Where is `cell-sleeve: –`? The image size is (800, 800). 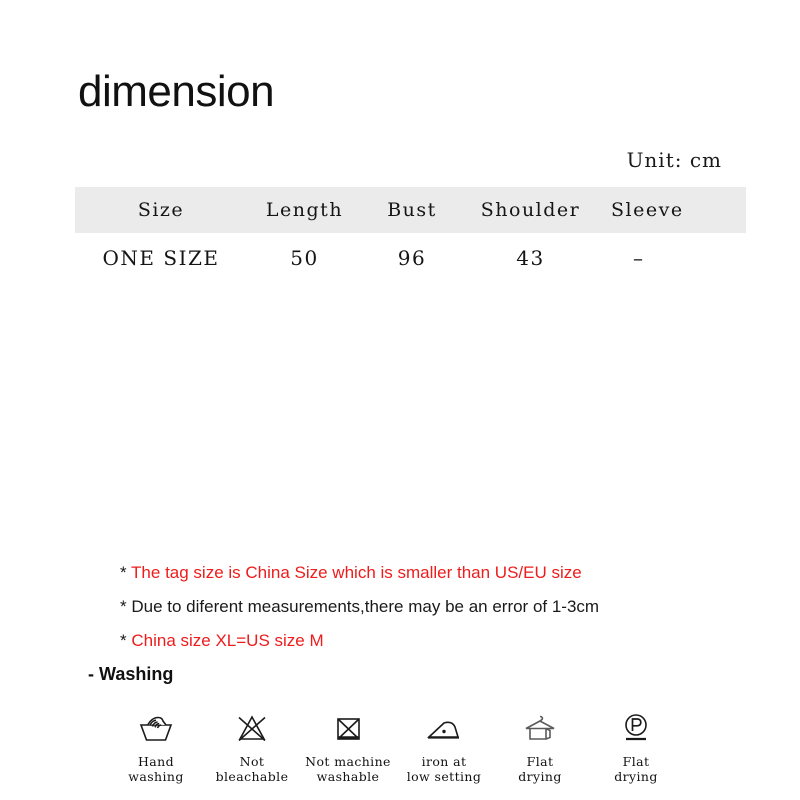
cell-sleeve: – is located at coordinates (639, 258).